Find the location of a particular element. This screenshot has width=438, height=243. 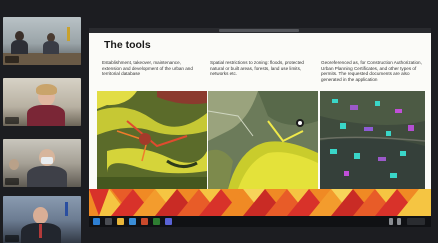

search-icon is located at coordinates (108, 221).